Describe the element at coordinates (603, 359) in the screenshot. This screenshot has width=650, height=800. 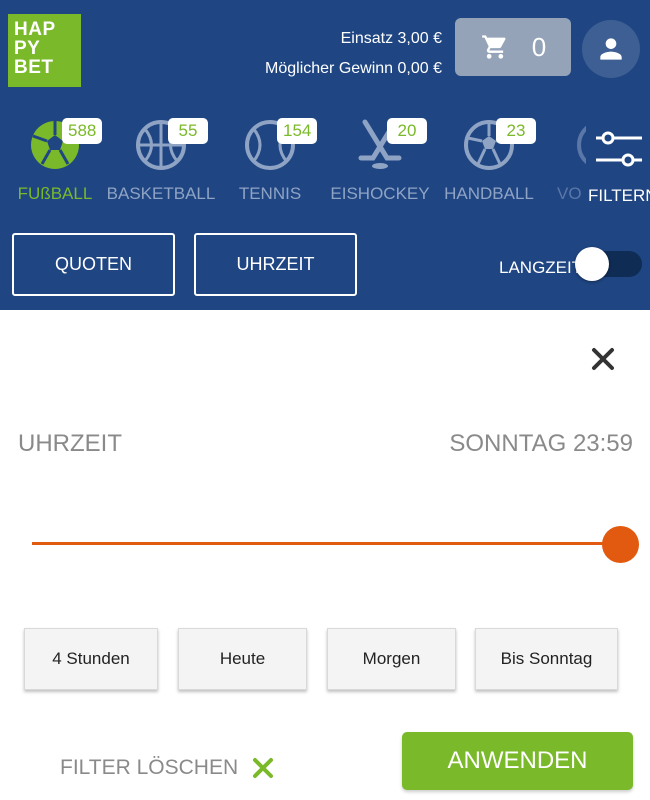
I see `close-icon` at that location.